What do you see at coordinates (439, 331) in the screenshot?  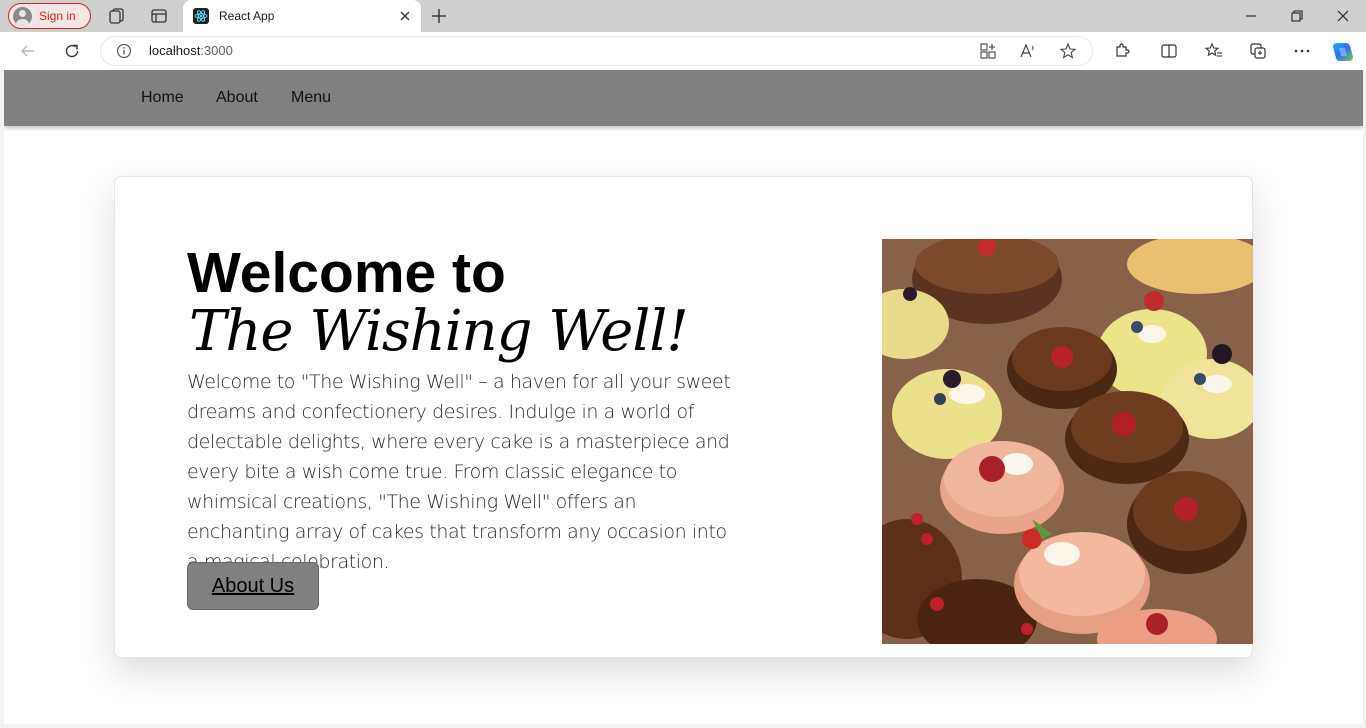 I see `hero-heading-line2: The Wishing Well!` at bounding box center [439, 331].